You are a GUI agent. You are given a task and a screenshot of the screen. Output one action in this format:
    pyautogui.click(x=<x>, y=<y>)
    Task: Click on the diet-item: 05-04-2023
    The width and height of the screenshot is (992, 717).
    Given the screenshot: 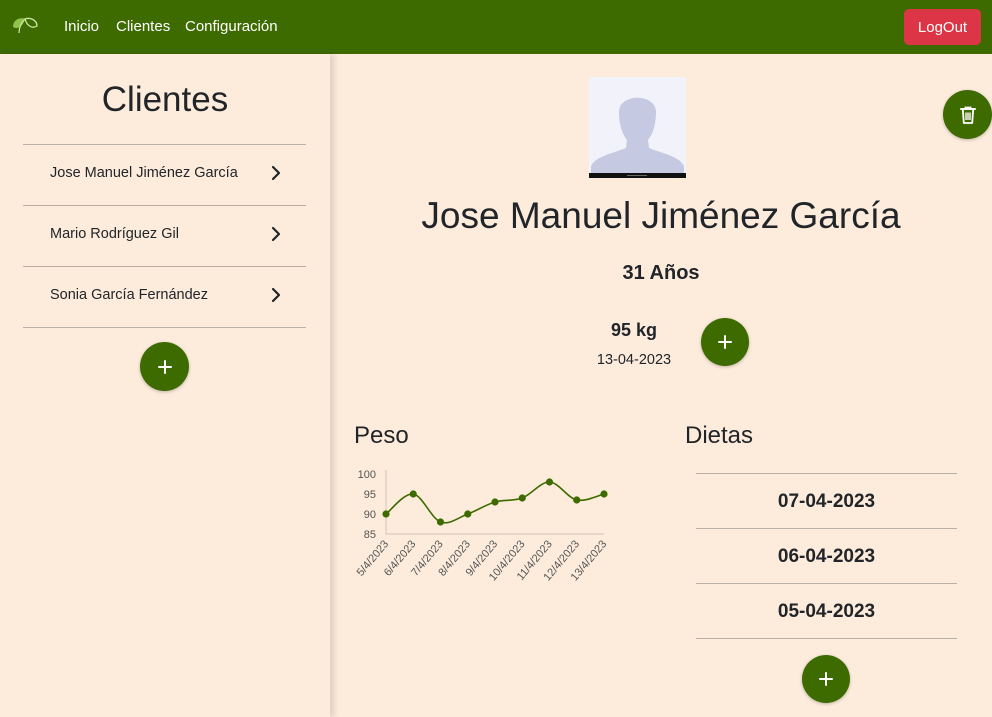 What is the action you would take?
    pyautogui.click(x=826, y=611)
    